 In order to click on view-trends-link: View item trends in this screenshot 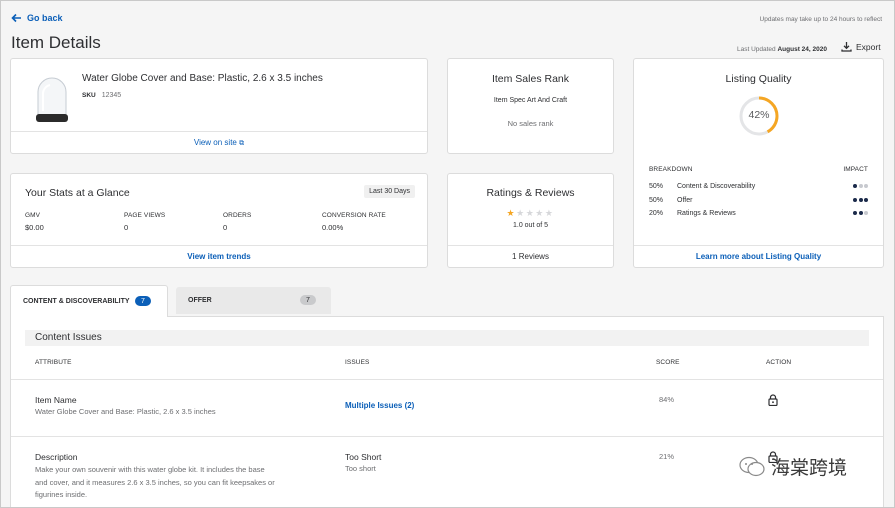, I will do `click(219, 256)`.